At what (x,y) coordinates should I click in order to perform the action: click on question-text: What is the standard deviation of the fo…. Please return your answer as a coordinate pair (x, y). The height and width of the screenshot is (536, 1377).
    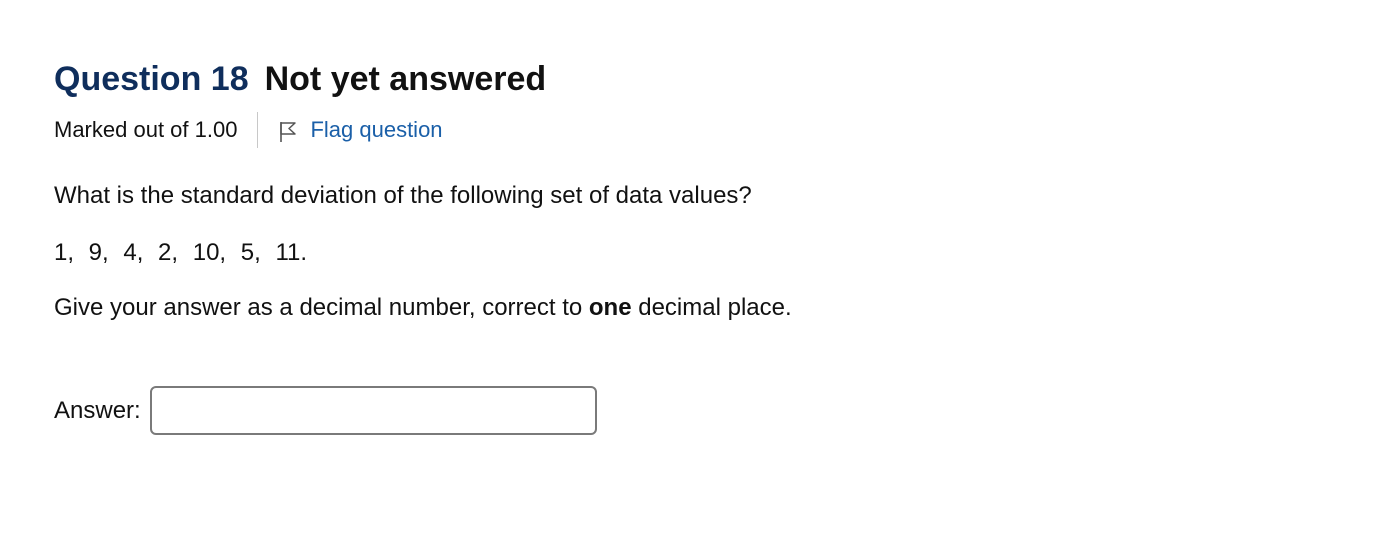
    Looking at the image, I should click on (403, 195).